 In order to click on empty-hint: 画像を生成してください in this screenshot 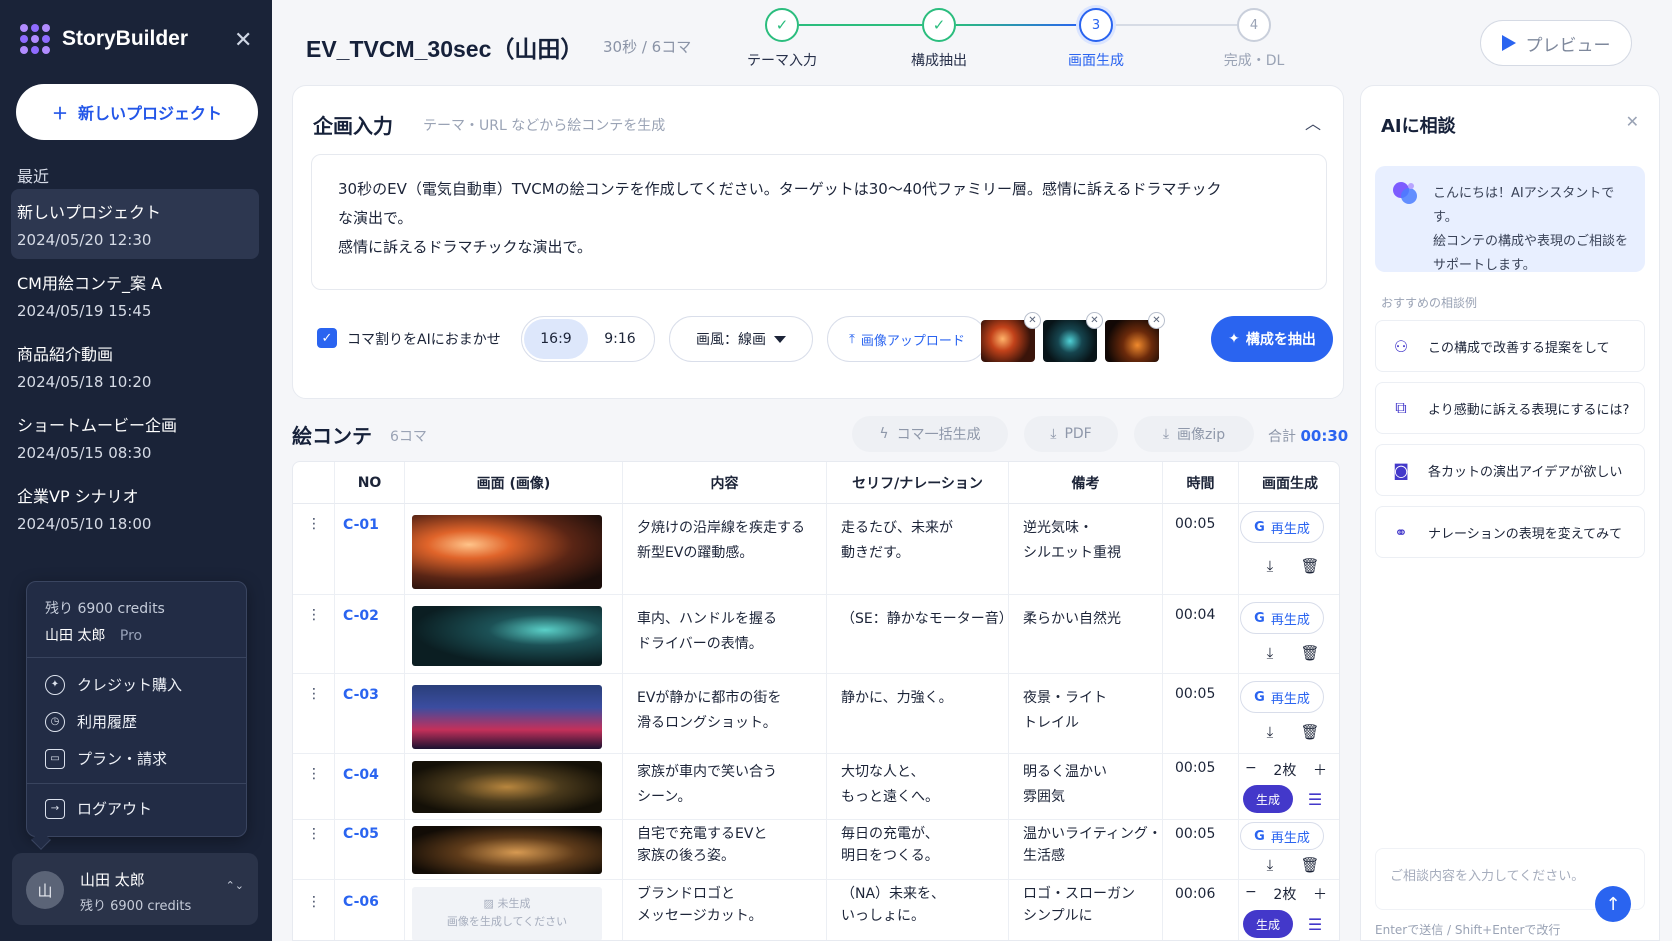, I will do `click(507, 921)`.